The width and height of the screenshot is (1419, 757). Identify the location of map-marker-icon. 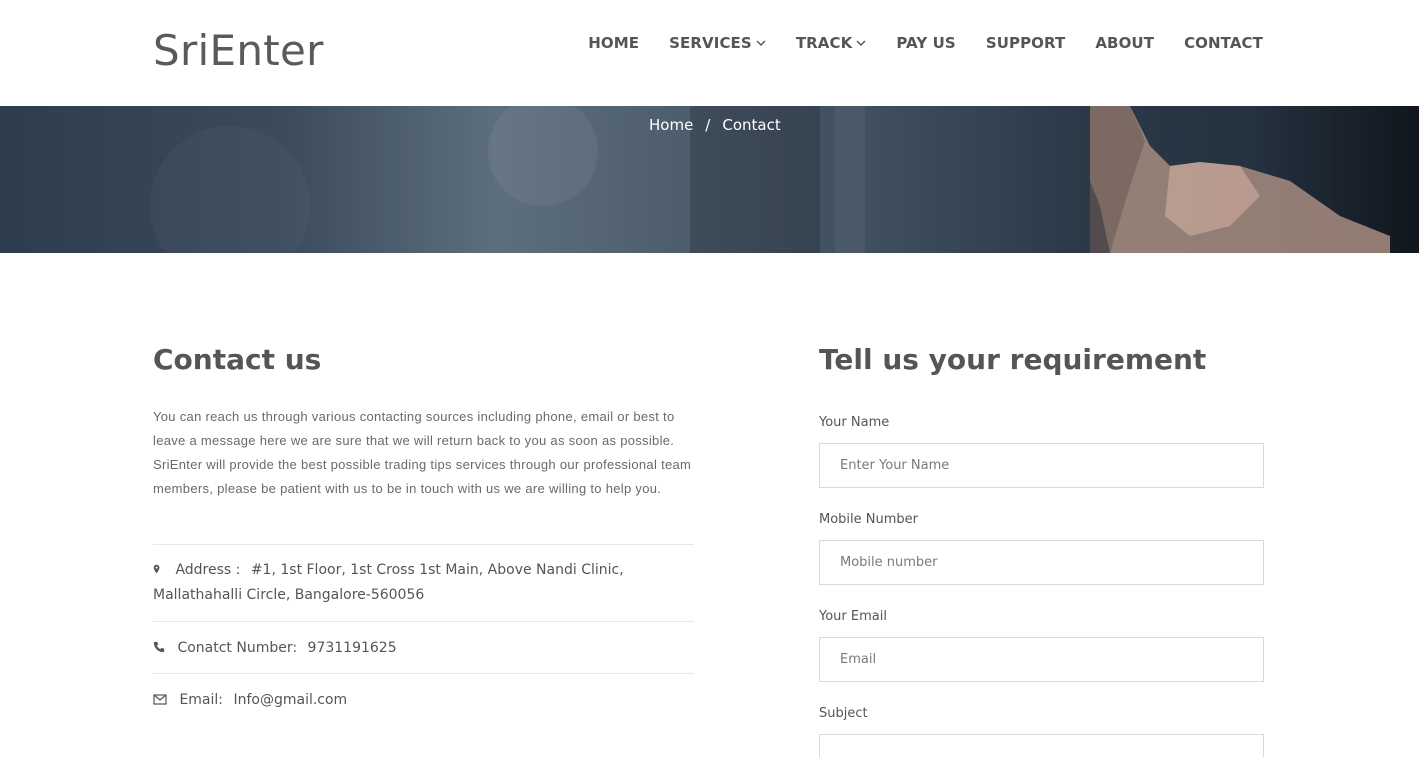
(156, 569).